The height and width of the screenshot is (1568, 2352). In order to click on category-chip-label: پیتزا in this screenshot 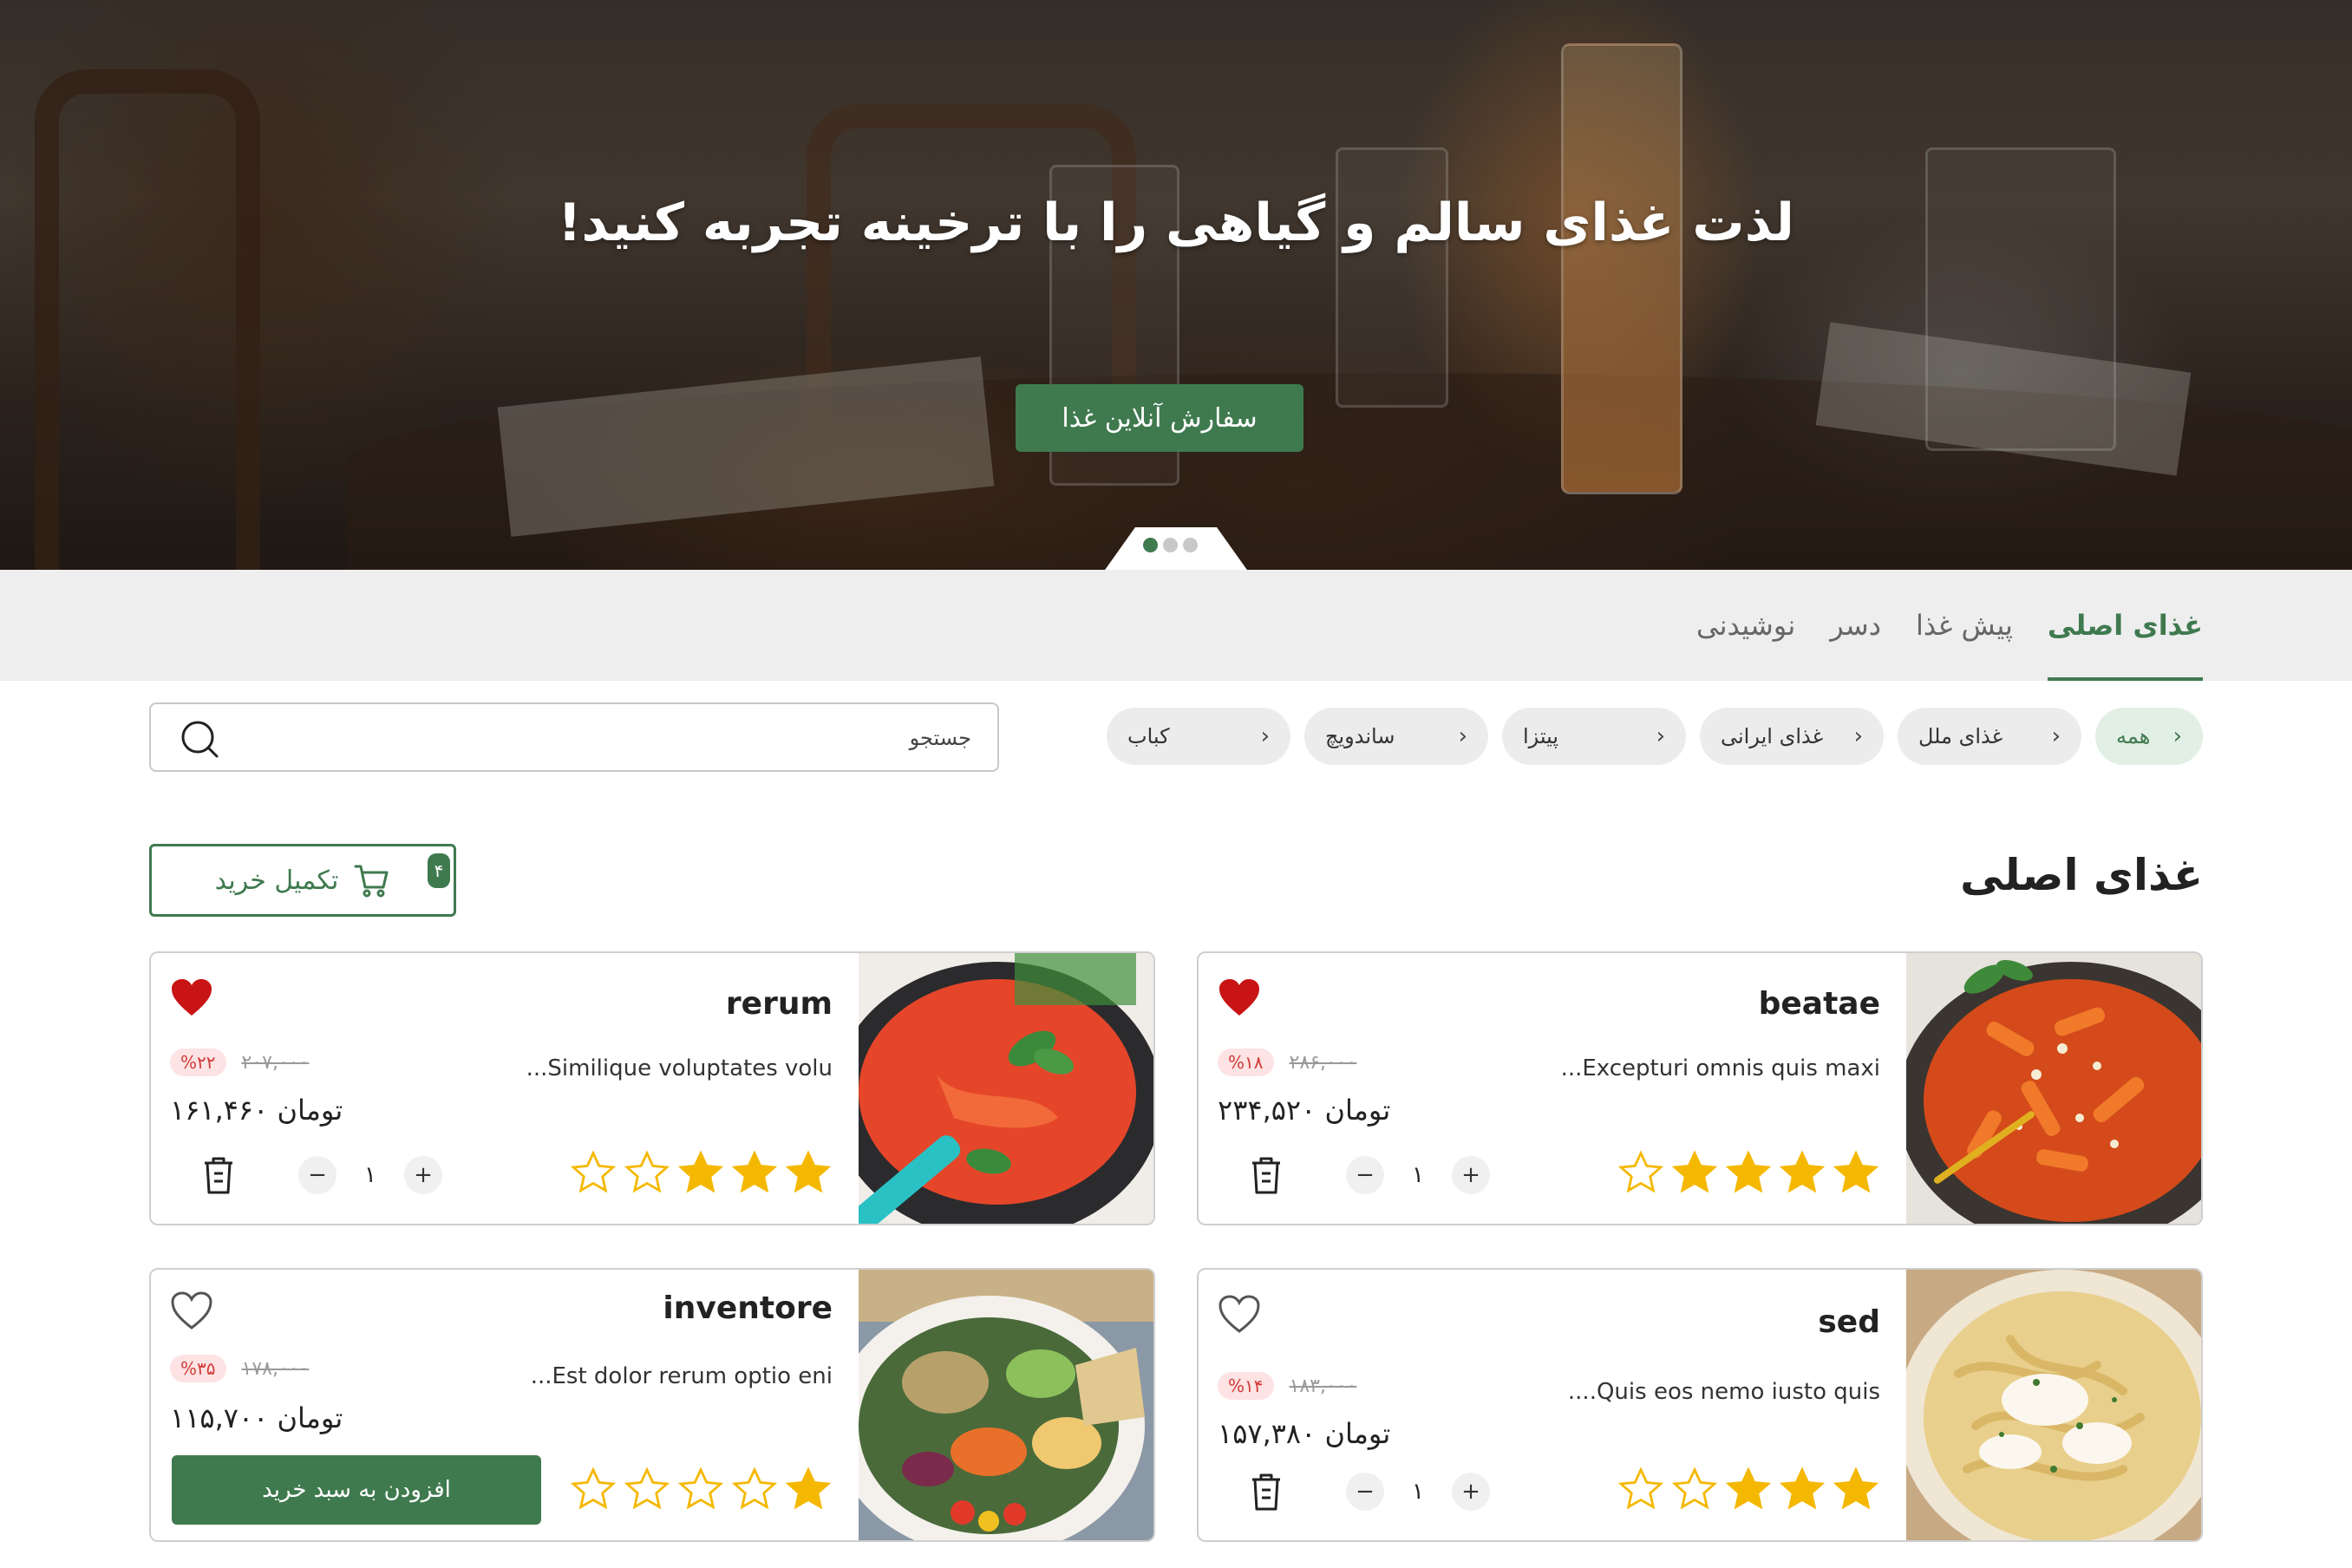, I will do `click(1541, 736)`.